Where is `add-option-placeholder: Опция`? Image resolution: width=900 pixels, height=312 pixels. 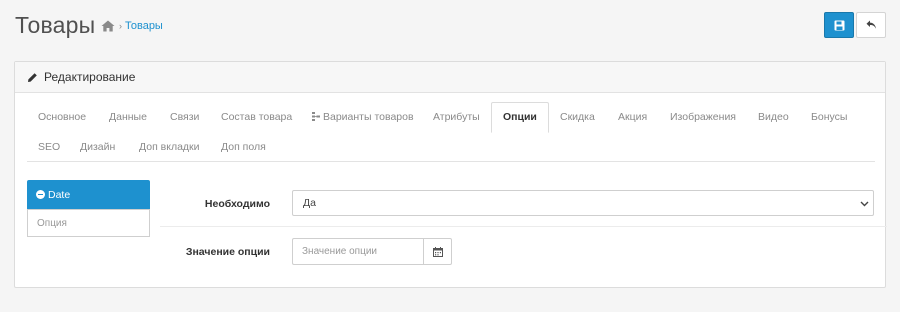 add-option-placeholder: Опция is located at coordinates (52, 223).